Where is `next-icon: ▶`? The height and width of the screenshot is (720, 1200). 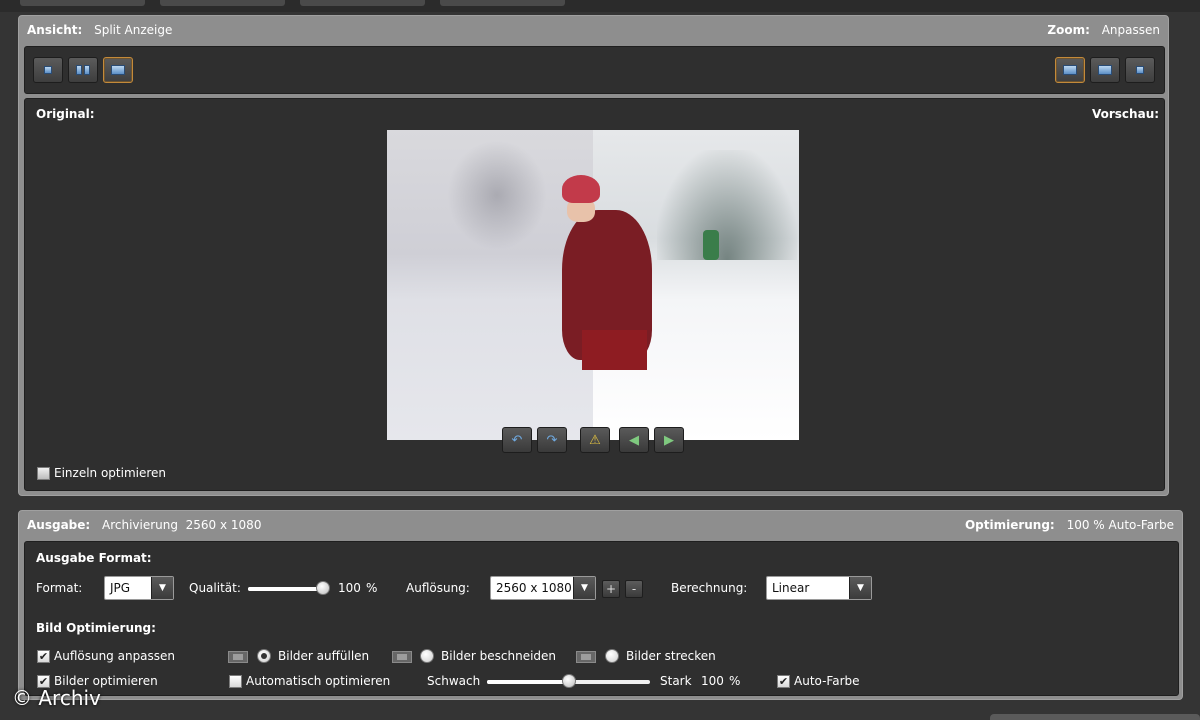
next-icon: ▶ is located at coordinates (669, 440).